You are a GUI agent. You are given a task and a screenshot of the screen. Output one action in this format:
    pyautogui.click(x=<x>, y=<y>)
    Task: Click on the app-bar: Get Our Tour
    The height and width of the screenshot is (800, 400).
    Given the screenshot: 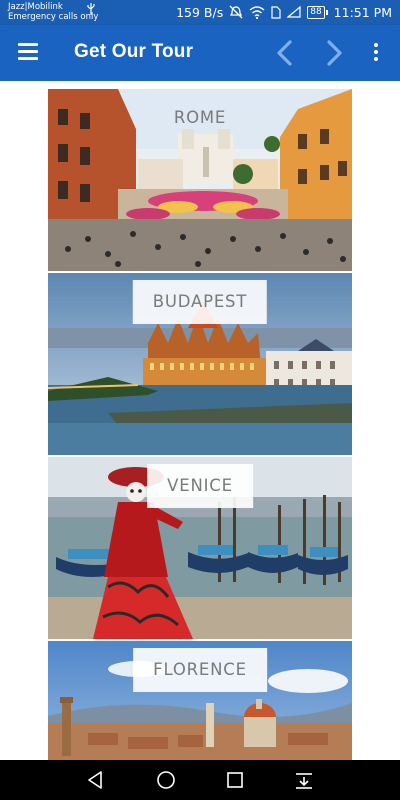 What is the action you would take?
    pyautogui.click(x=200, y=53)
    